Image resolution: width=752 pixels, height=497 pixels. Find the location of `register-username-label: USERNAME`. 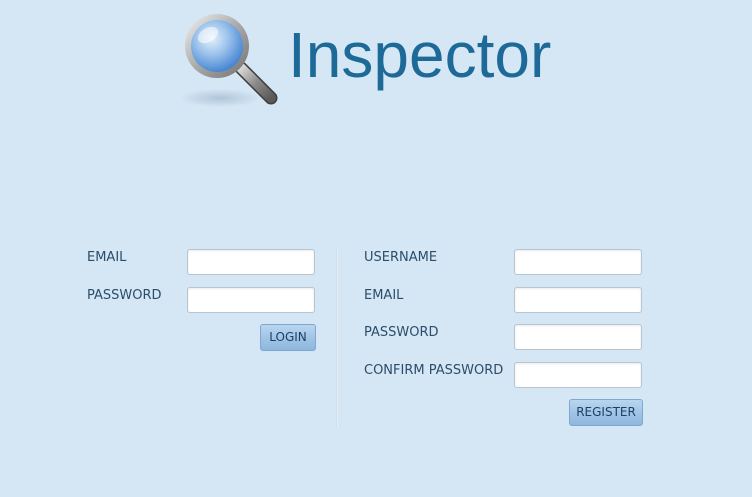

register-username-label: USERNAME is located at coordinates (401, 257).